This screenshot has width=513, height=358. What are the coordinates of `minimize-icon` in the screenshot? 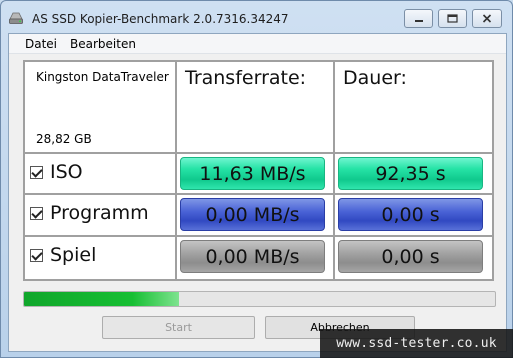 It's located at (418, 20).